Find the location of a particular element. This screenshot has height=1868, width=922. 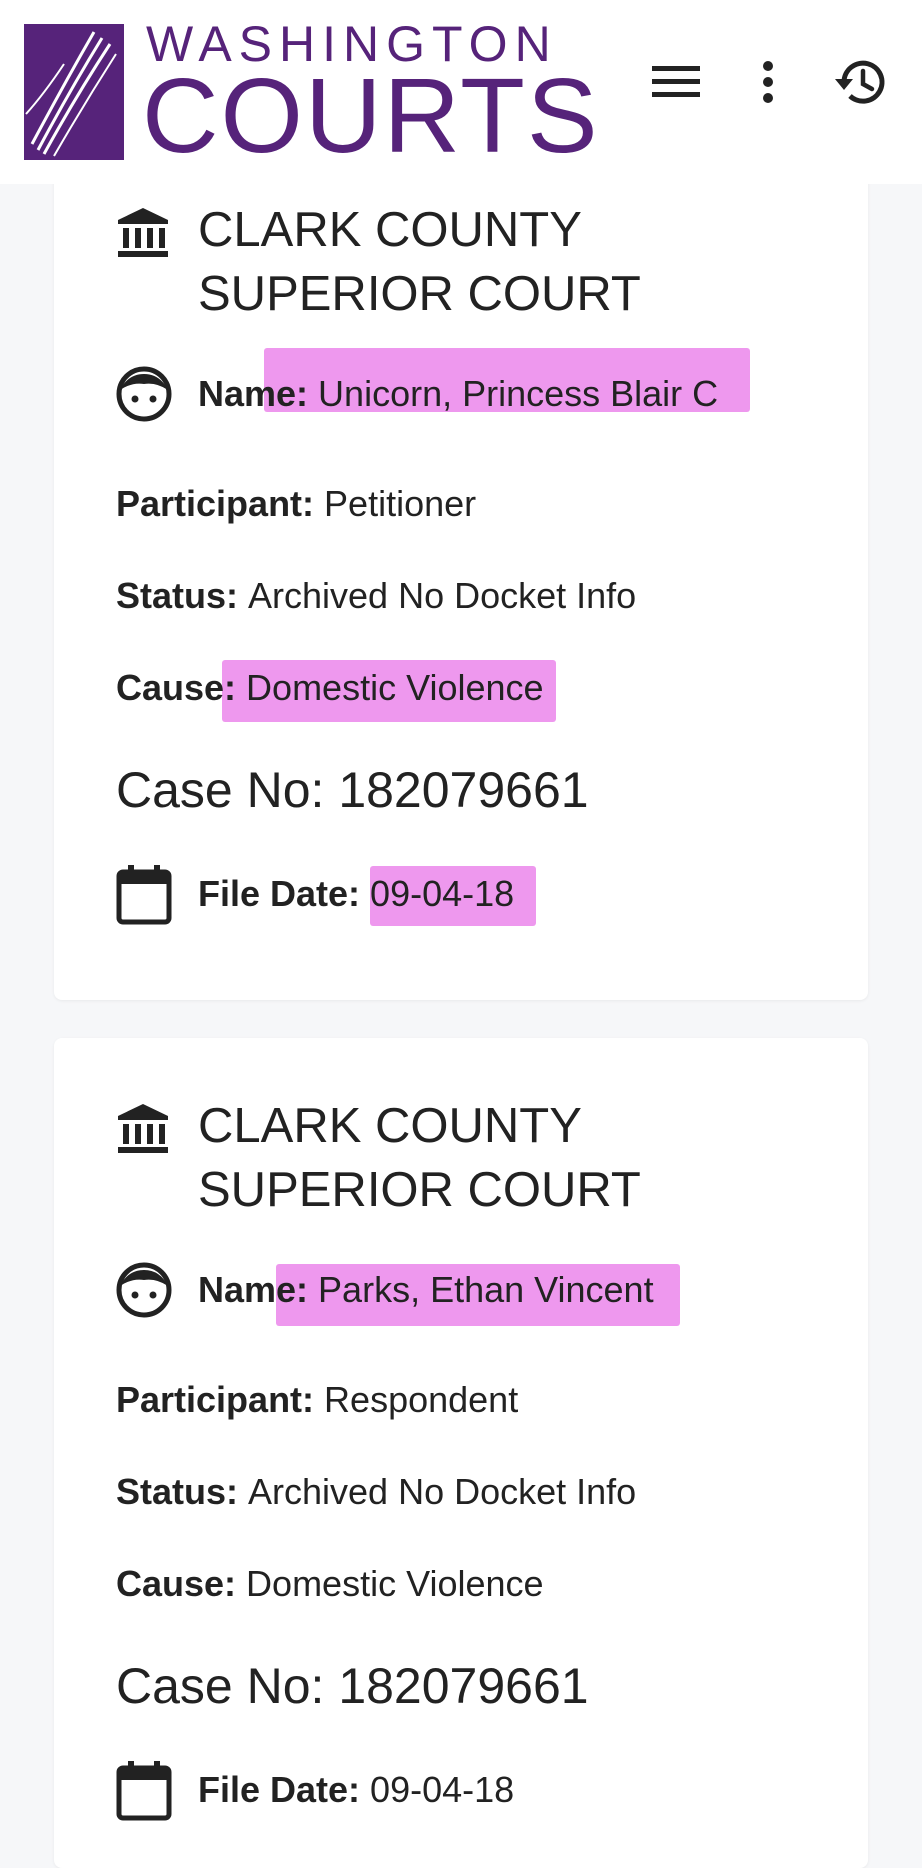

participant-value: Respondent is located at coordinates (421, 1399).